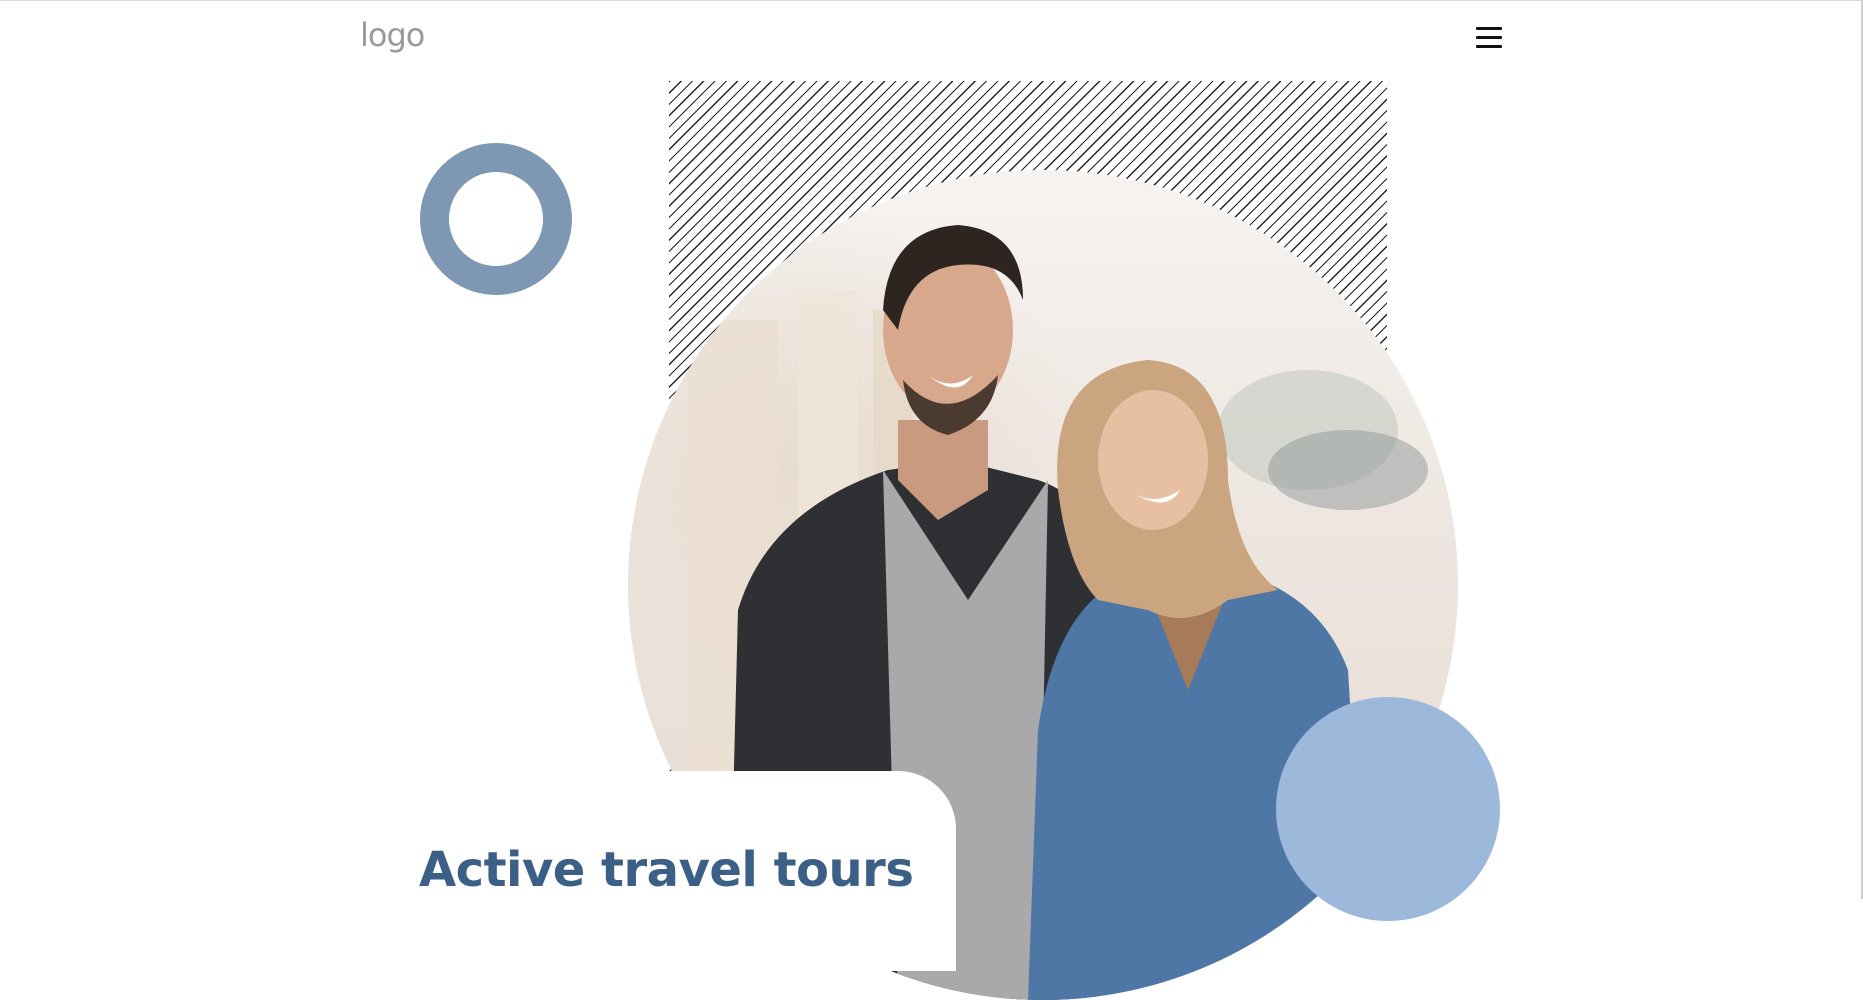  What do you see at coordinates (1388, 809) in the screenshot?
I see `decorative-blue-circle` at bounding box center [1388, 809].